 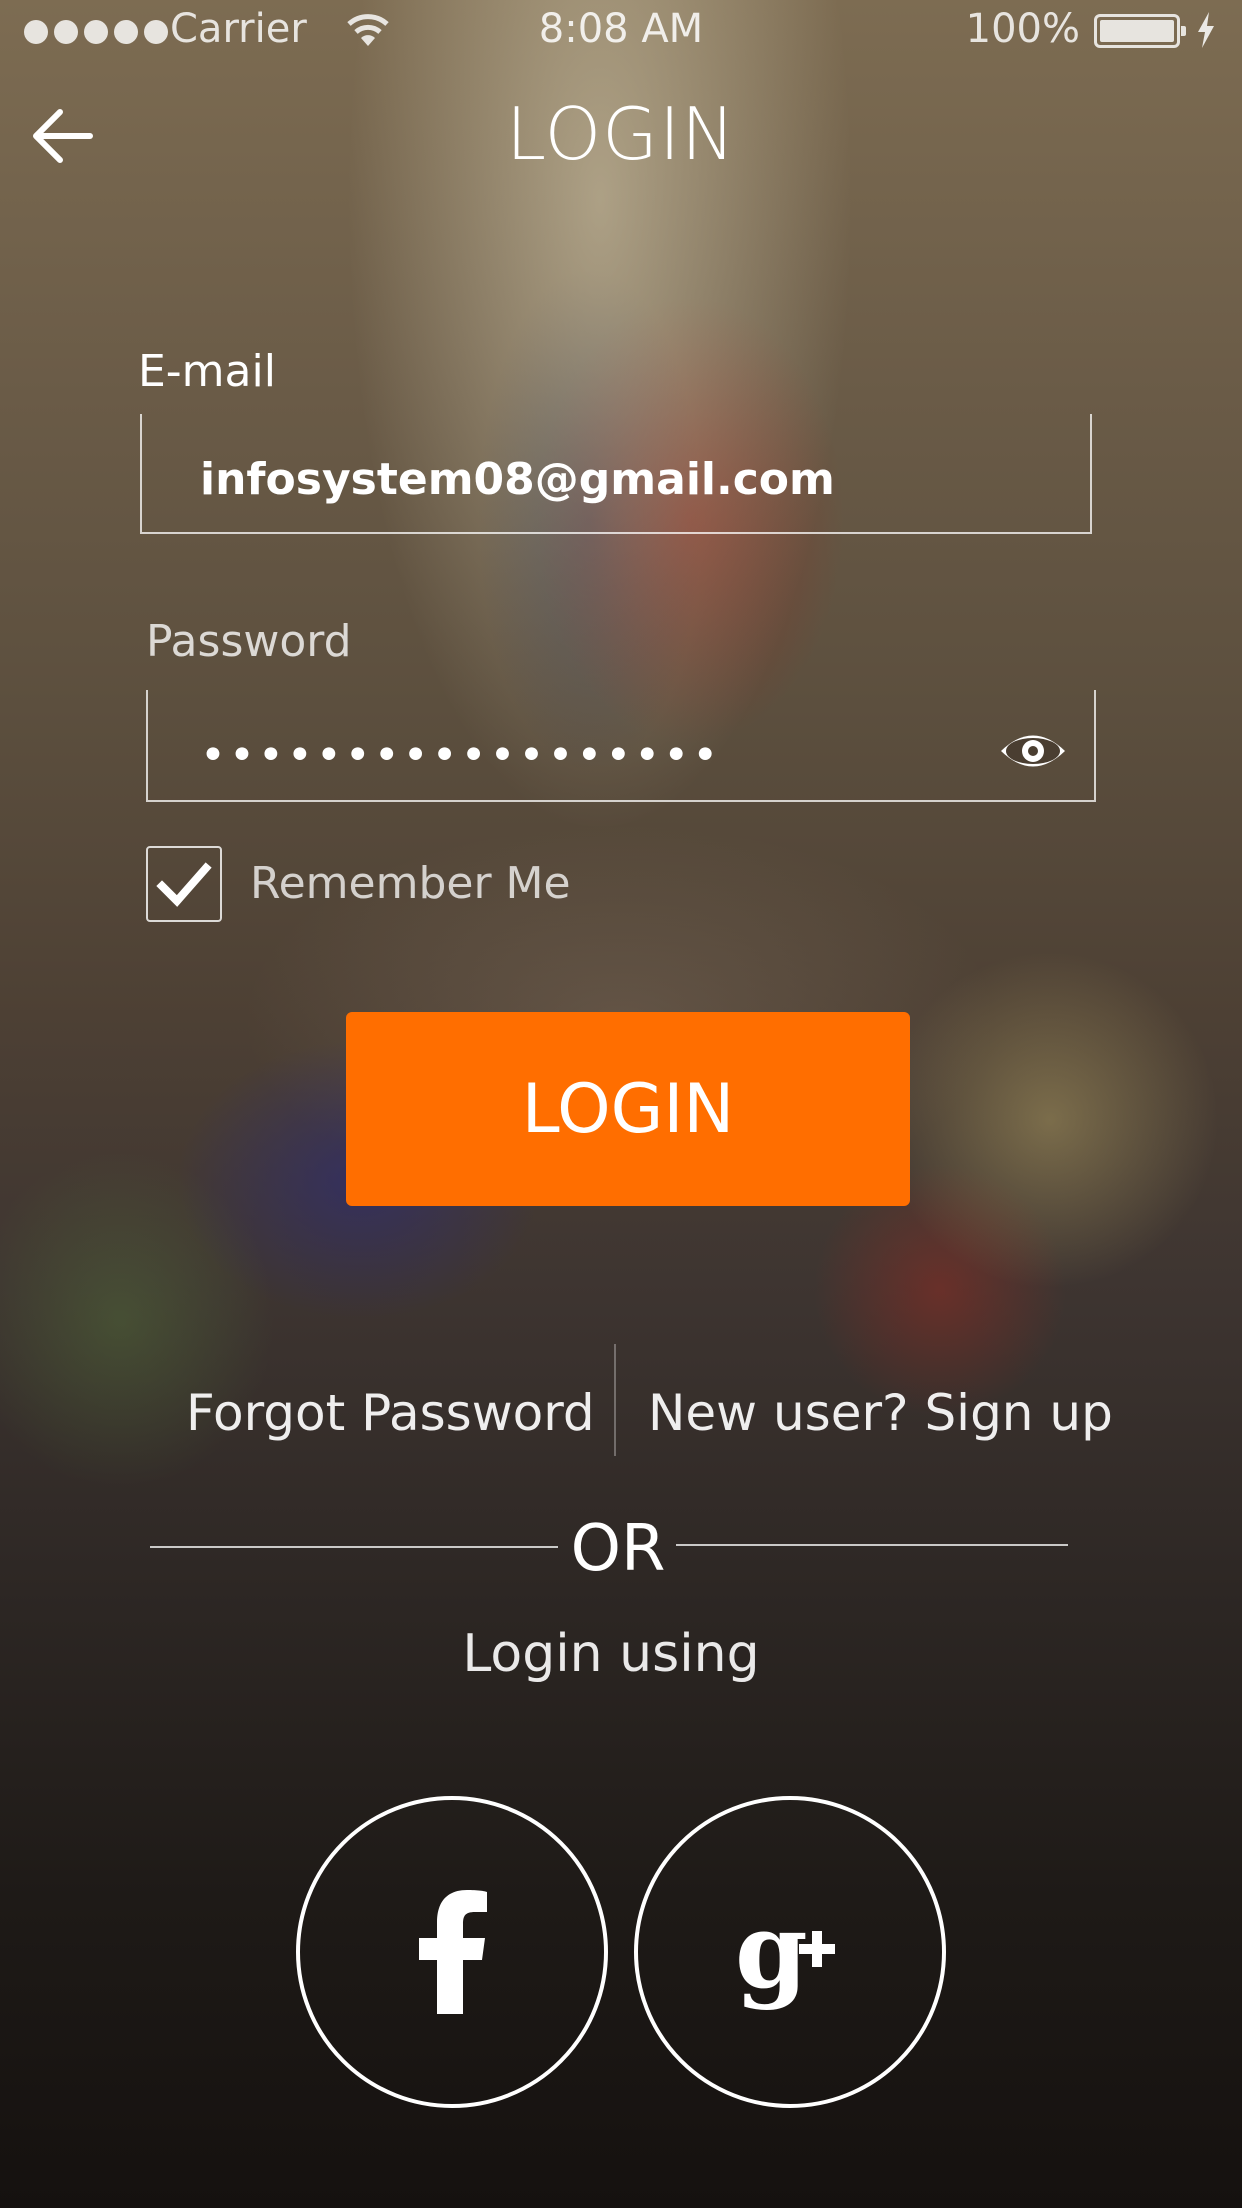 What do you see at coordinates (1022, 29) in the screenshot?
I see `battery-percentage: 100%` at bounding box center [1022, 29].